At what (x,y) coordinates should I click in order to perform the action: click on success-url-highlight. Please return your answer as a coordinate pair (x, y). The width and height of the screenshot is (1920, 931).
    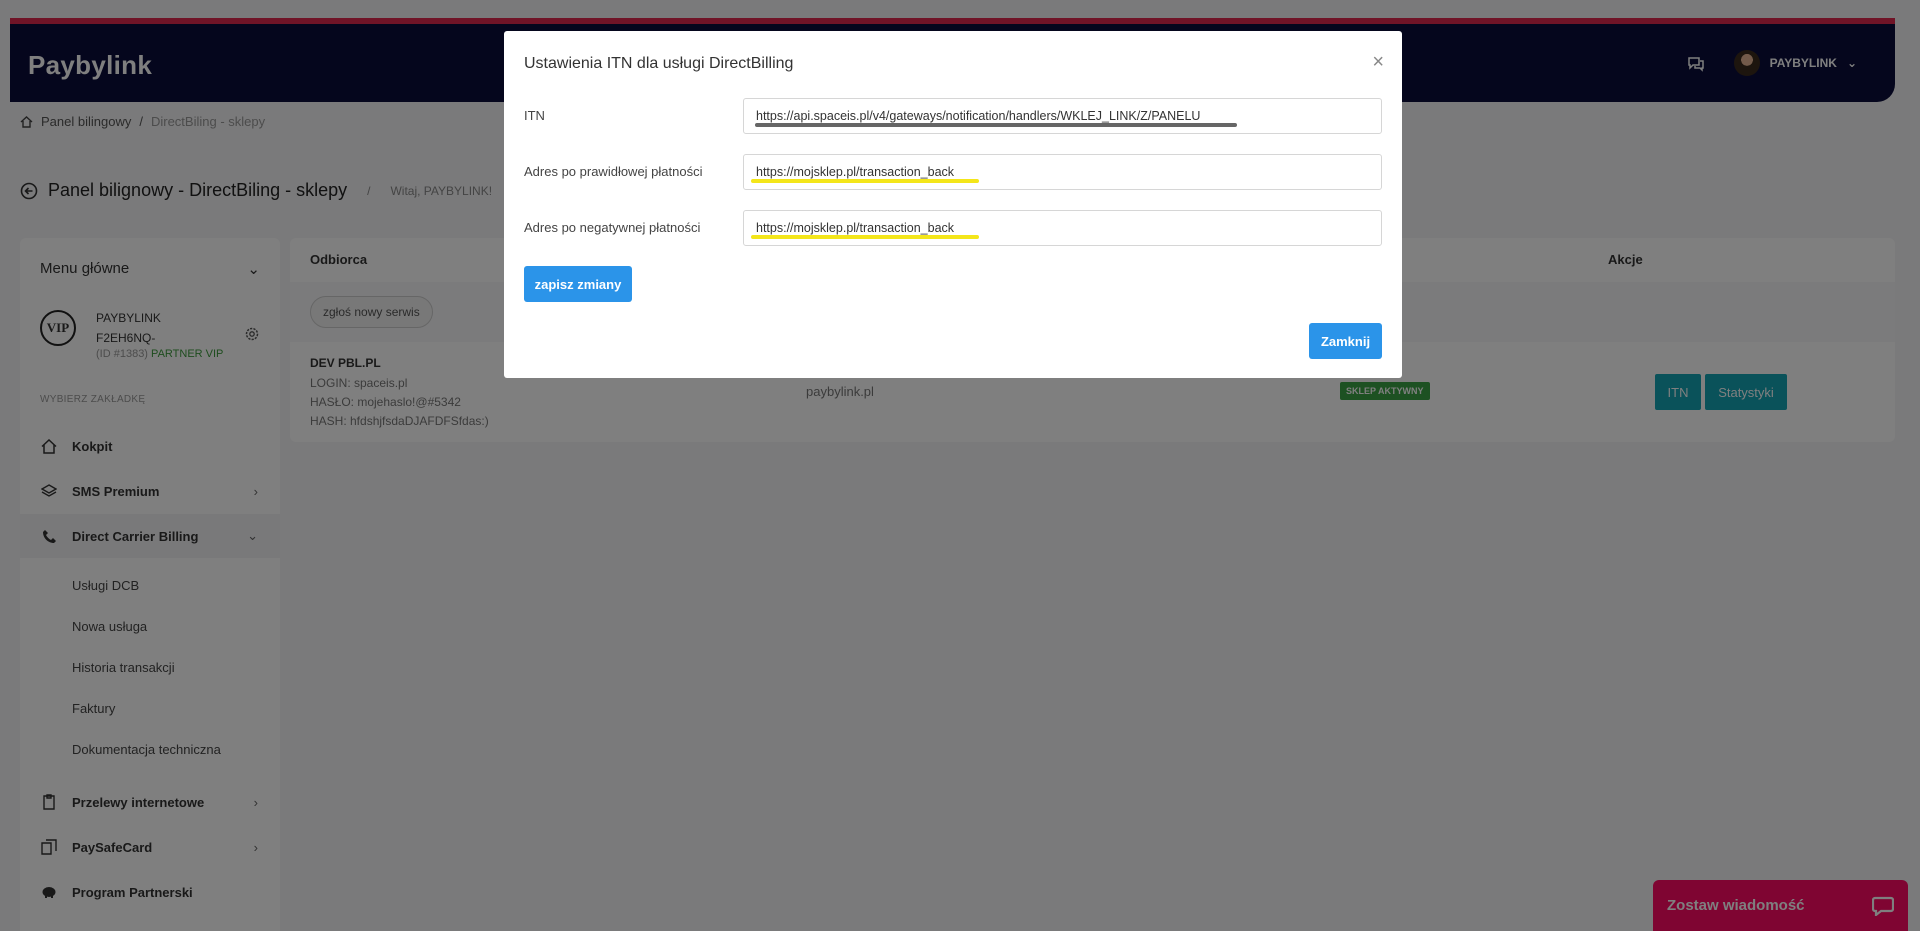
    Looking at the image, I should click on (865, 181).